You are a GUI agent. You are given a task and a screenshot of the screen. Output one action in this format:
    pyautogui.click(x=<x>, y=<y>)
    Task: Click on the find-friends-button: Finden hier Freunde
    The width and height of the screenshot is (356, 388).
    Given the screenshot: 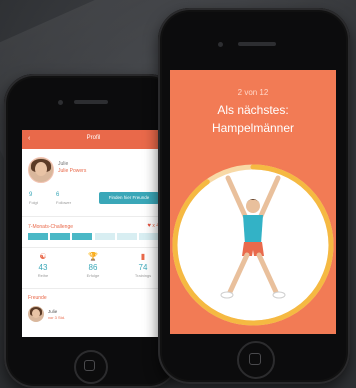 What is the action you would take?
    pyautogui.click(x=129, y=198)
    